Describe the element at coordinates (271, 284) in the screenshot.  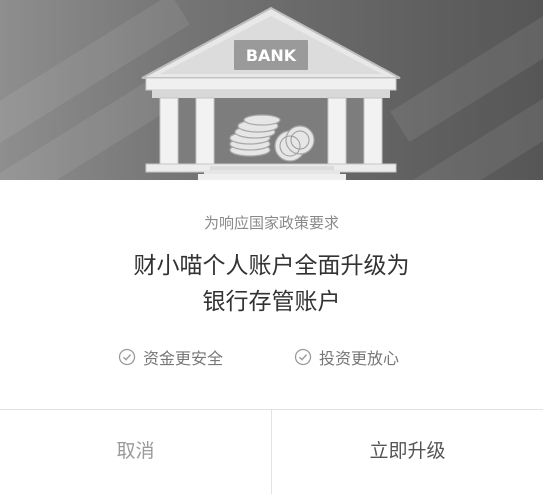
I see `dialog-title: 财小喵个人账户全面升级为 银行存管账户` at that location.